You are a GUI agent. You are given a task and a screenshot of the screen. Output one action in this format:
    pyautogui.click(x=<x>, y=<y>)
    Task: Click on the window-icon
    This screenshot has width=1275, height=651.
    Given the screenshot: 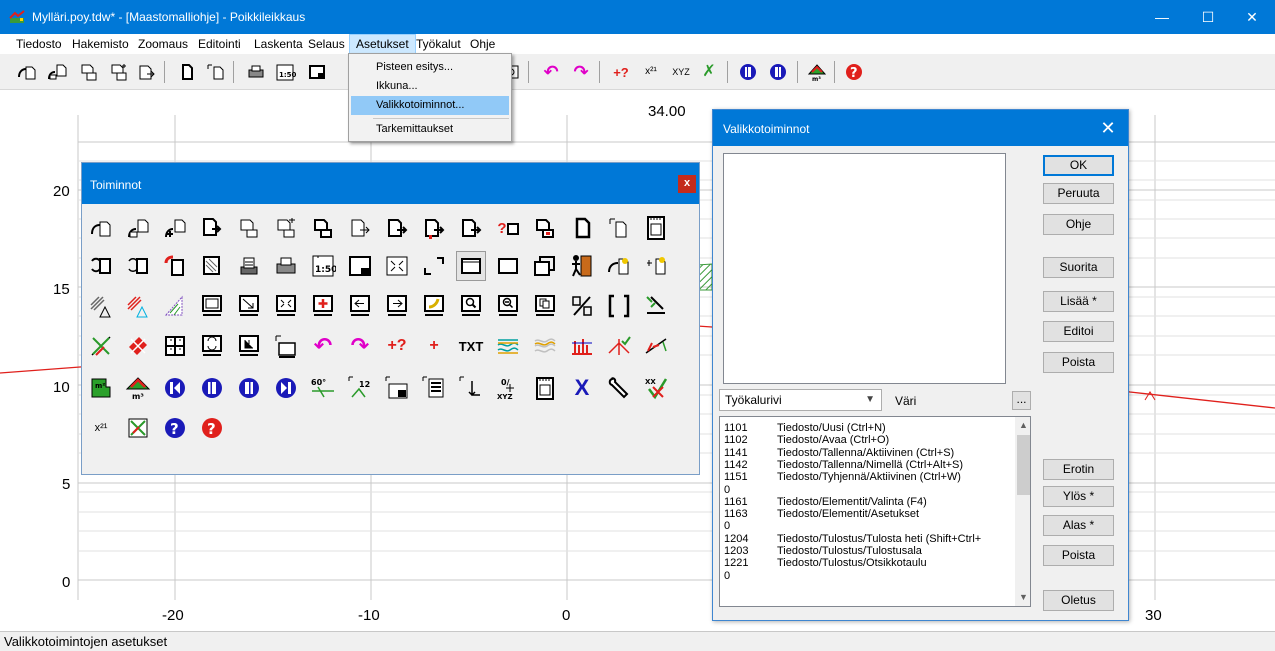 What is the action you would take?
    pyautogui.click(x=212, y=306)
    